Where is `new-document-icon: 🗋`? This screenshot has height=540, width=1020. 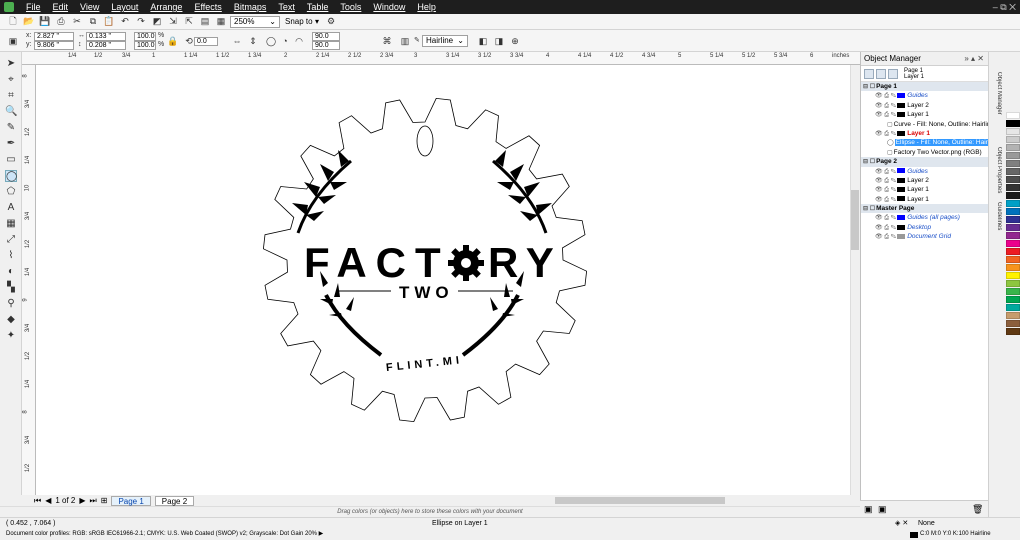
new-document-icon: 🗋 is located at coordinates (13, 22).